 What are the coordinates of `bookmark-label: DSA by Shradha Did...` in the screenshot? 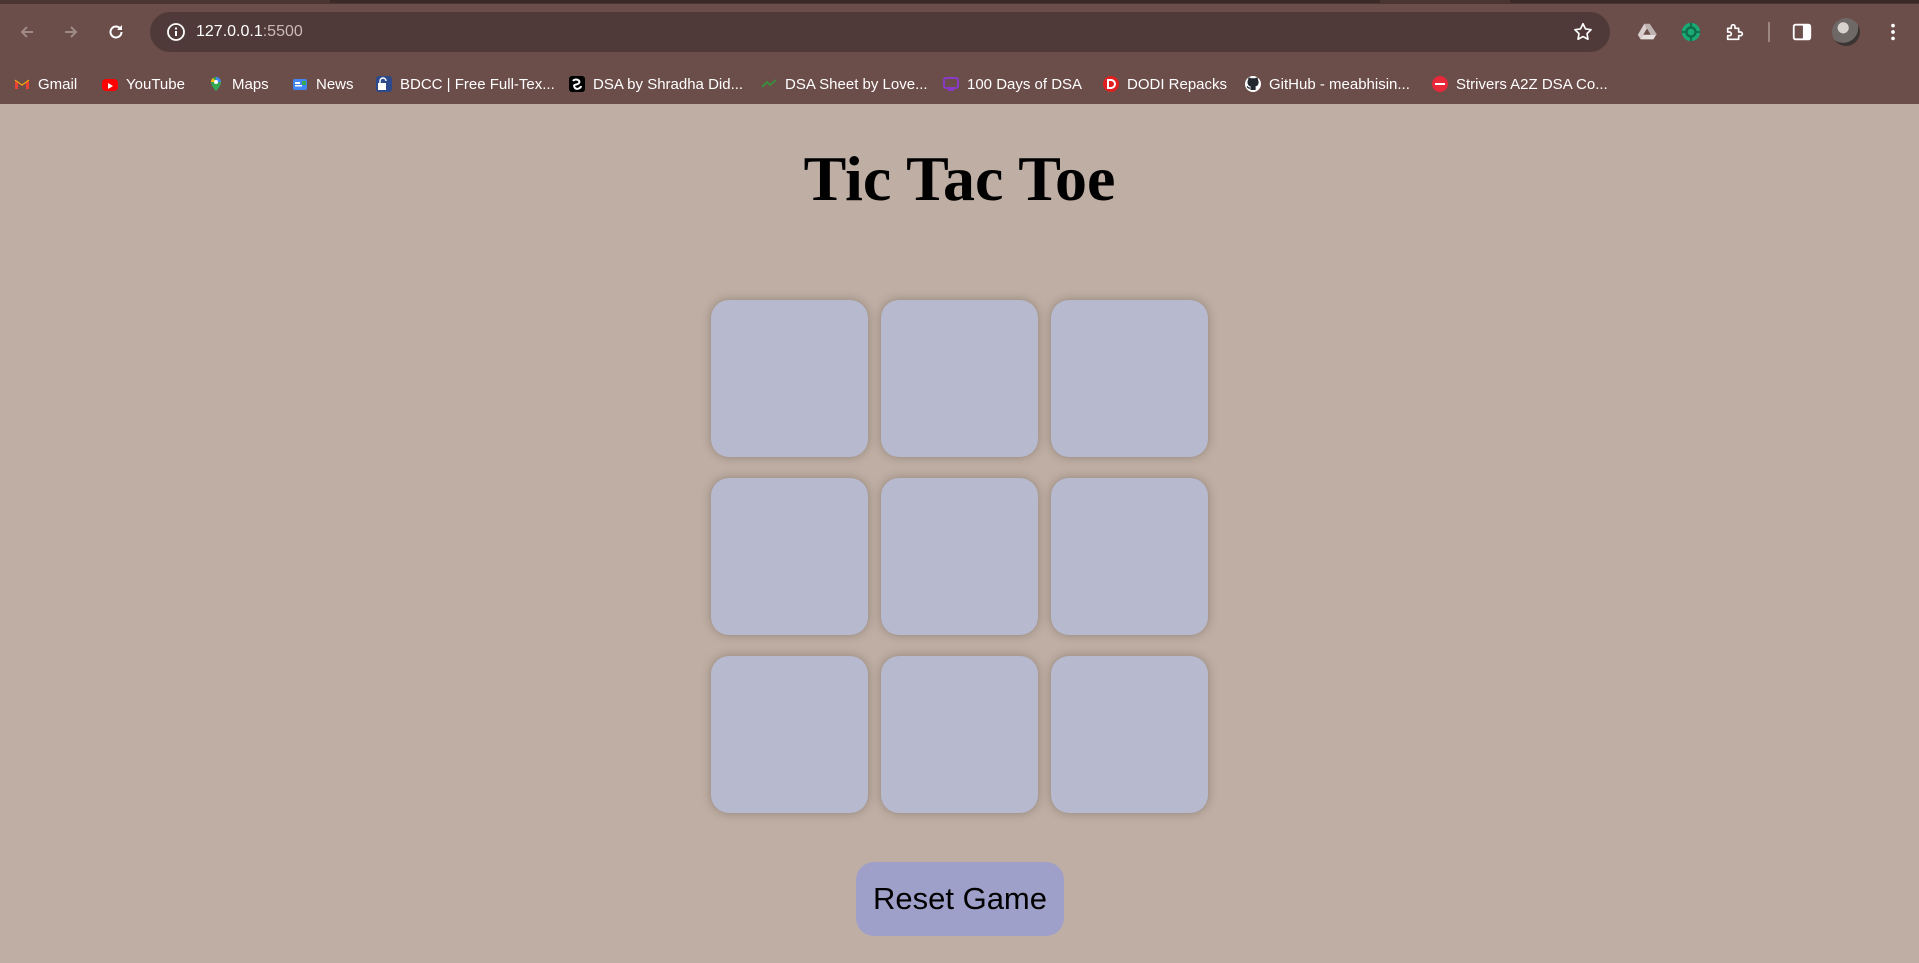 It's located at (668, 84).